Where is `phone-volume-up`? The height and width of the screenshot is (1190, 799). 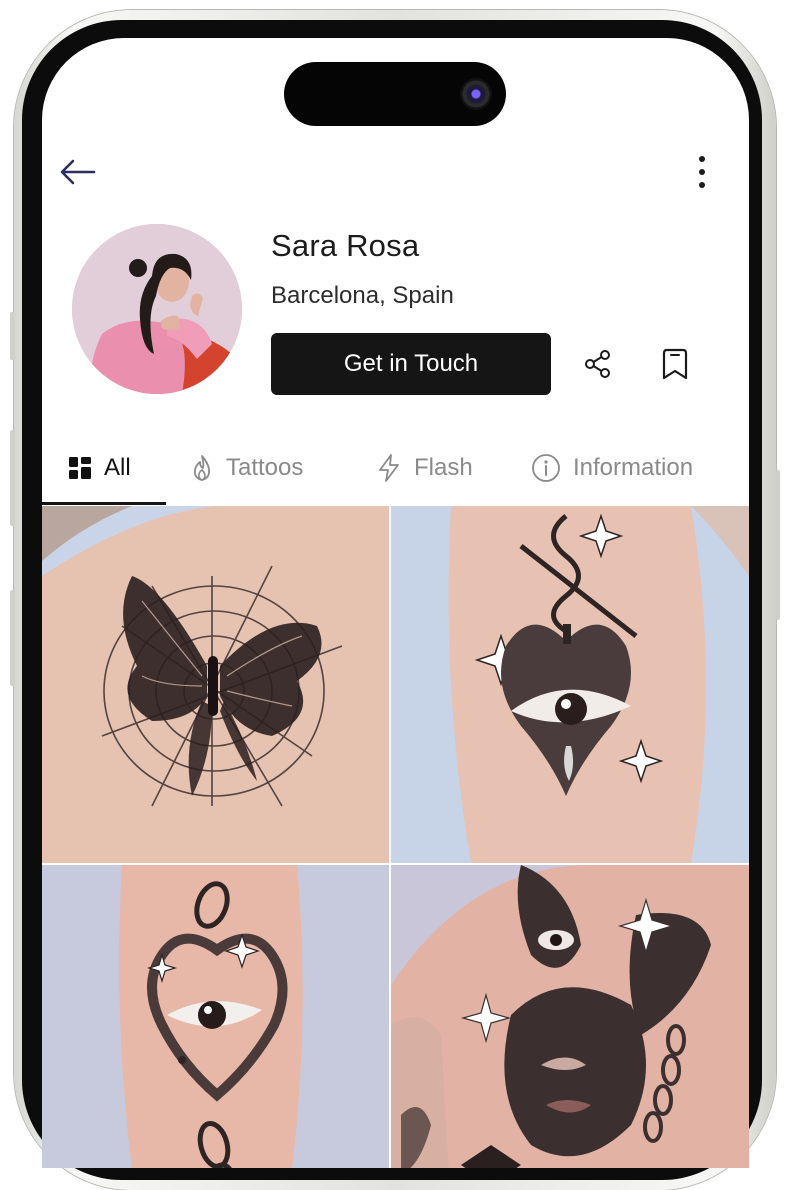
phone-volume-up is located at coordinates (12, 478).